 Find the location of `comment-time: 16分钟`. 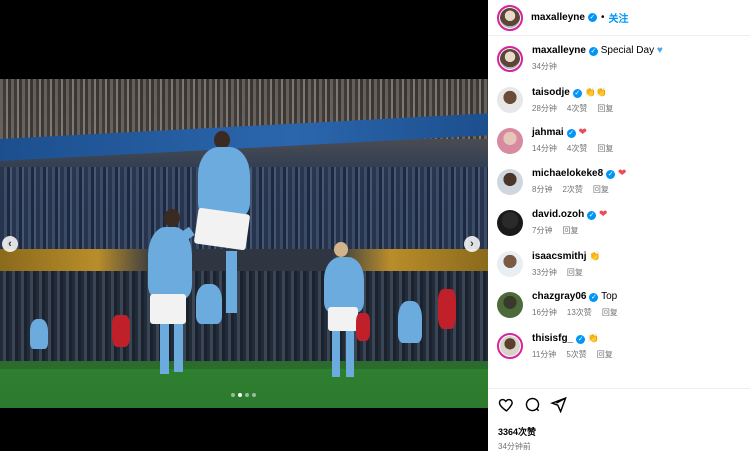

comment-time: 16分钟 is located at coordinates (544, 312).